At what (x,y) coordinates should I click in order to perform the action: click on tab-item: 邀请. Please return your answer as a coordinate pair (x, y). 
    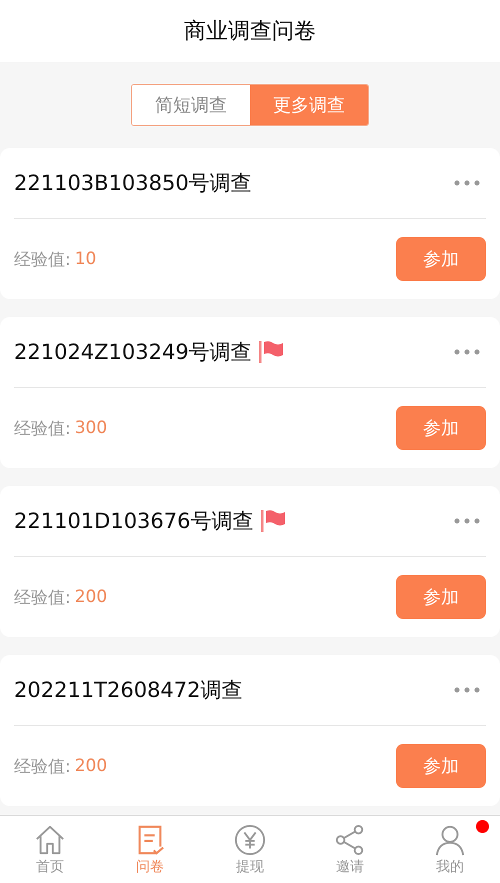
    Looking at the image, I should click on (350, 849).